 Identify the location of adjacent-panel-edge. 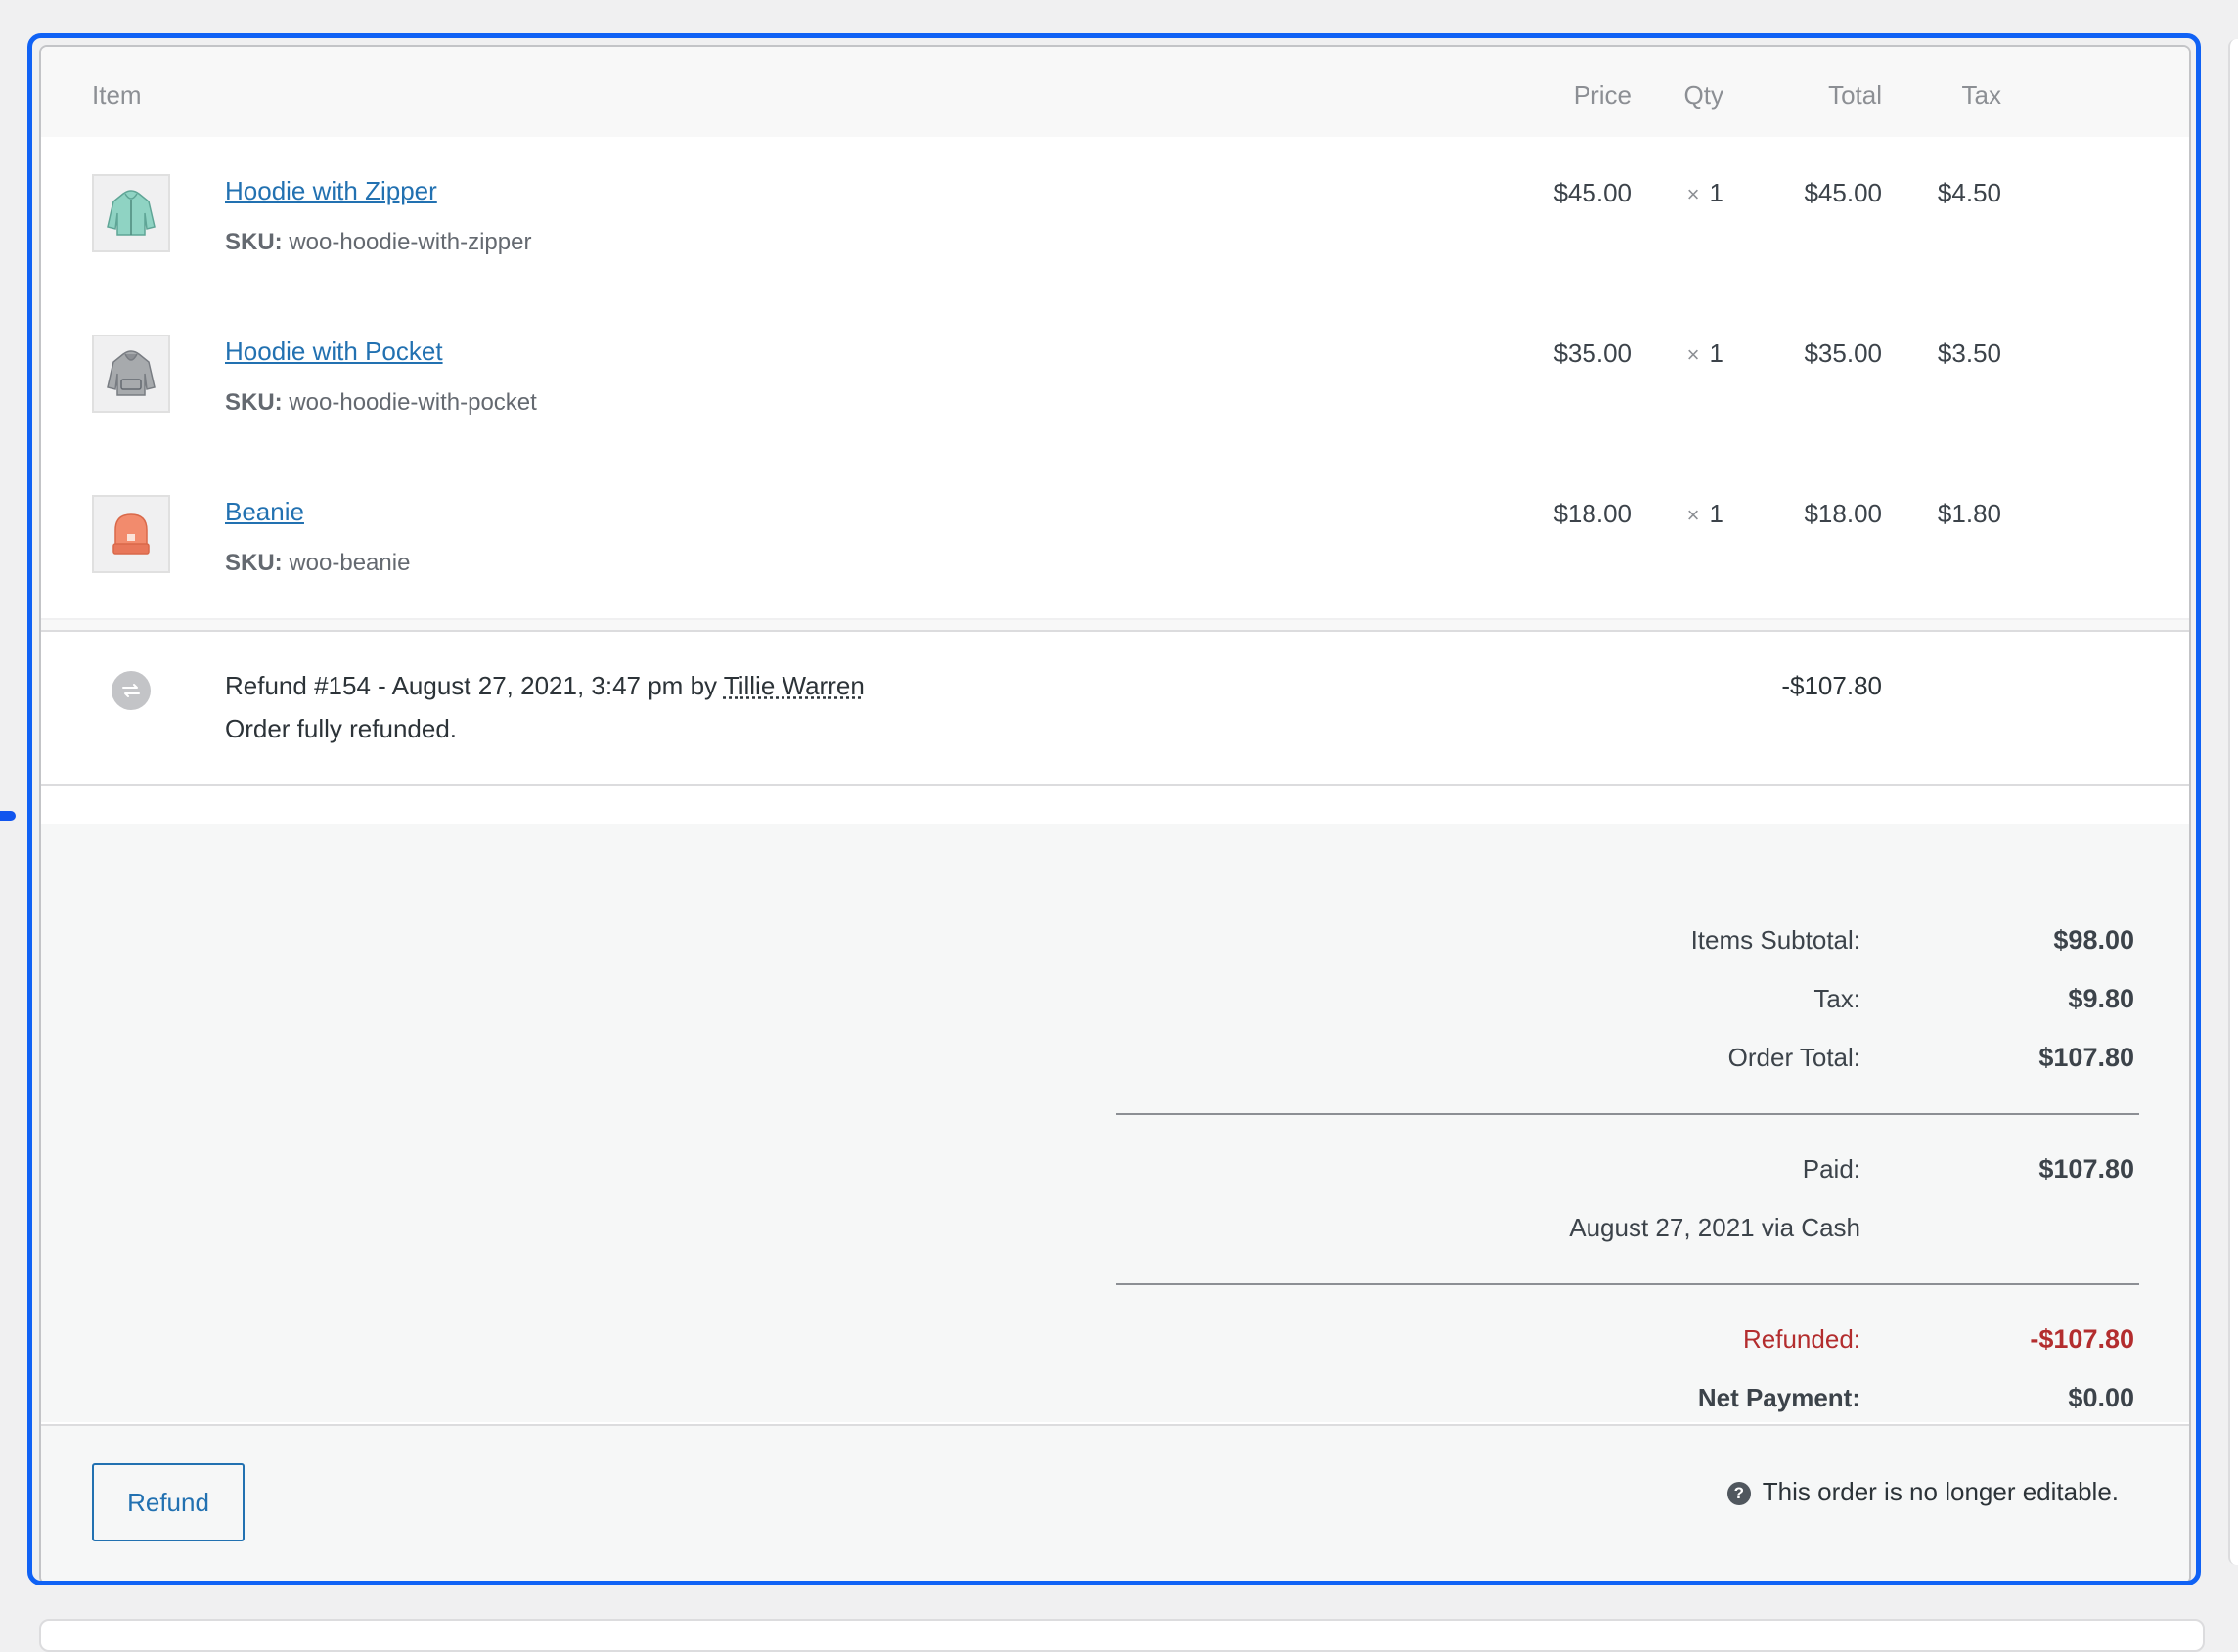
(2233, 802).